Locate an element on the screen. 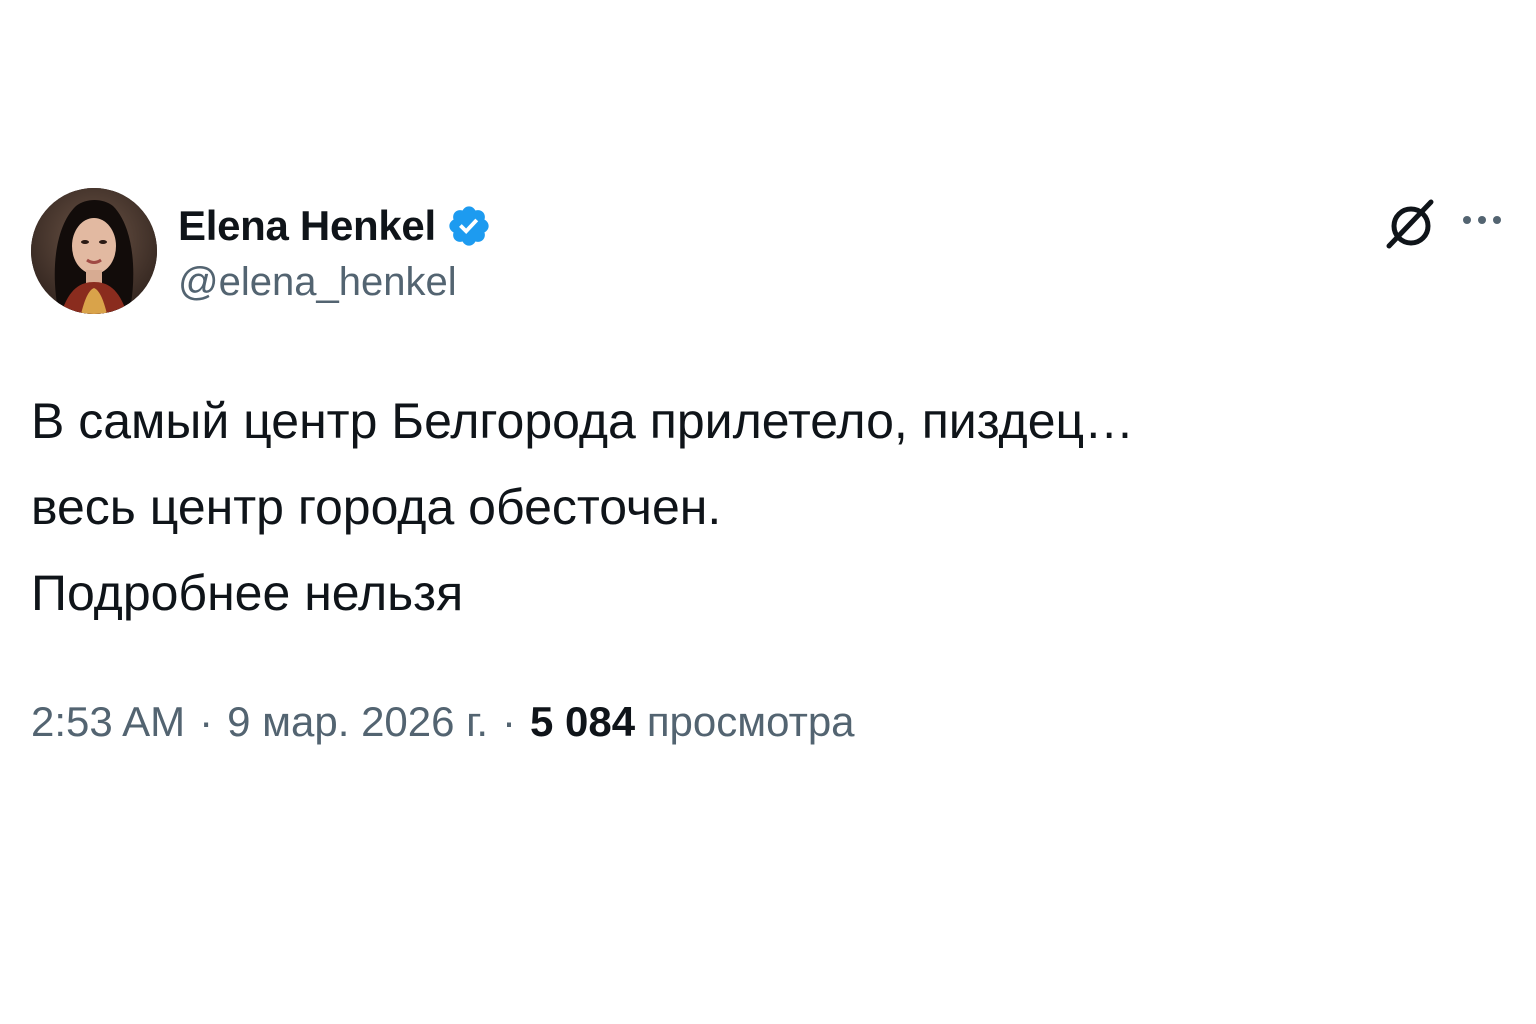  author-name: Elena Henkel is located at coordinates (307, 226).